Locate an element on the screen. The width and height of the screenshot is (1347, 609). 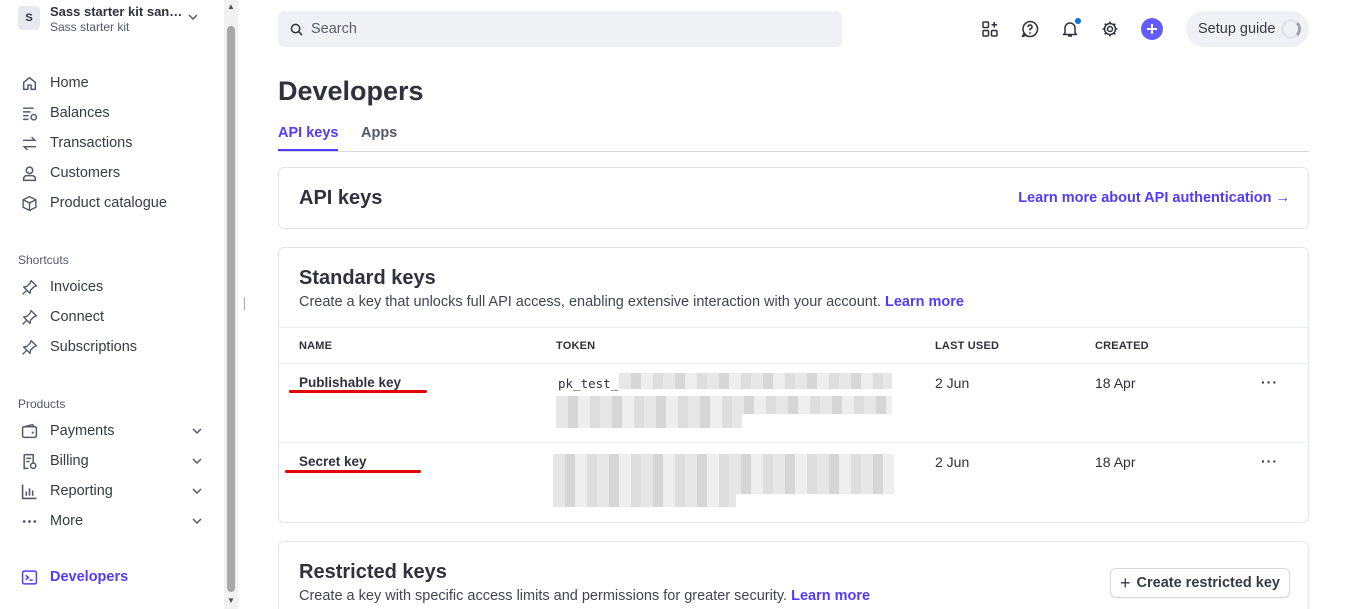
reporting-icon is located at coordinates (29, 491).